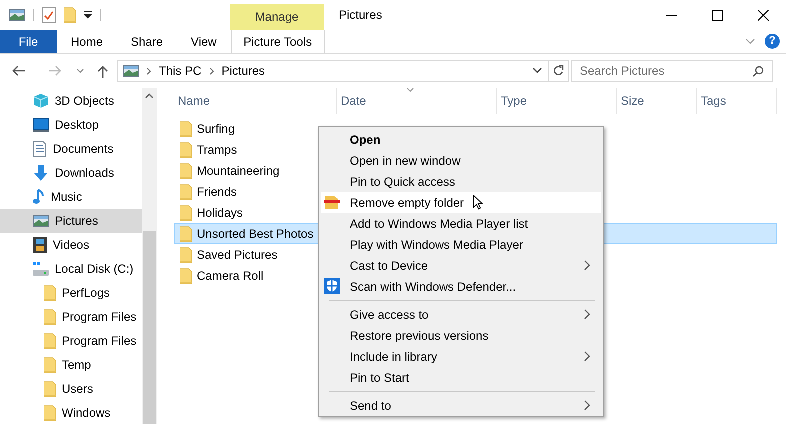 This screenshot has height=424, width=786. Describe the element at coordinates (360, 15) in the screenshot. I see `window-title: Pictures` at that location.